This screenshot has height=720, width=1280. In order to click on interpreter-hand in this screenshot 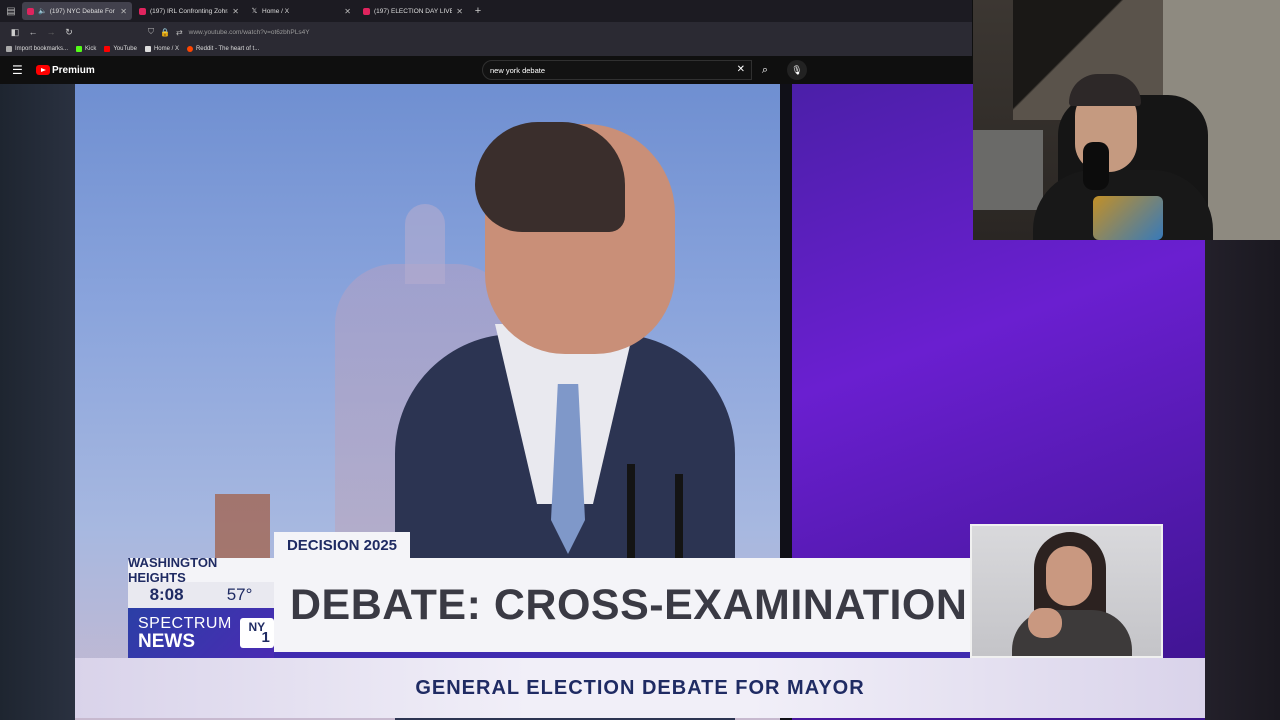, I will do `click(1045, 623)`.